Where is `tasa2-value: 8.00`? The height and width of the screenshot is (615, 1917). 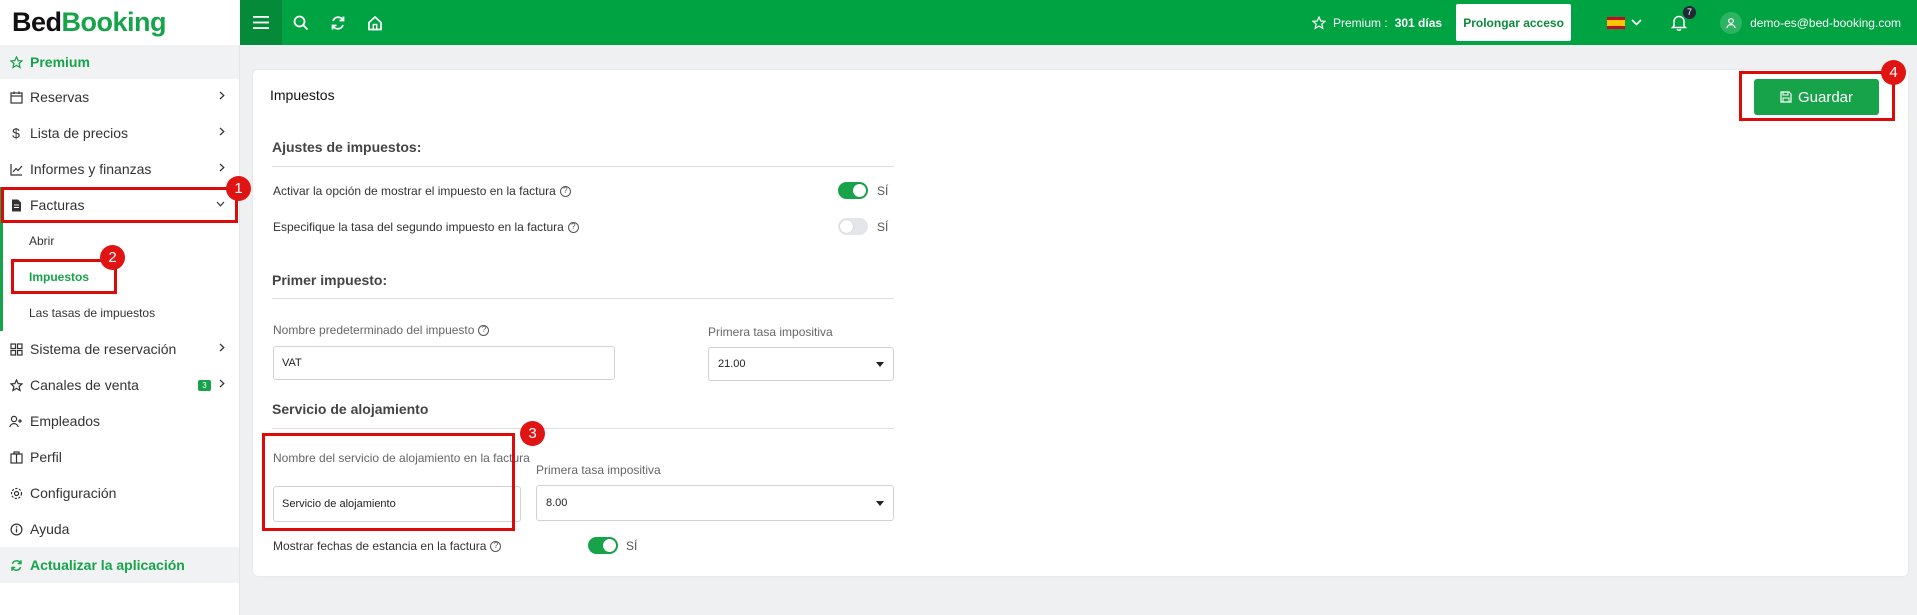
tasa2-value: 8.00 is located at coordinates (557, 503).